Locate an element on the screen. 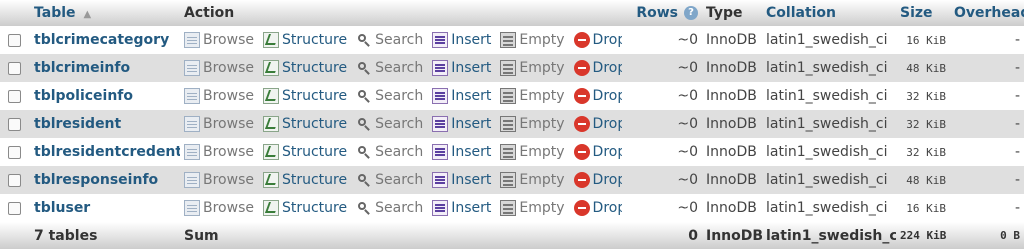 The width and height of the screenshot is (1024, 252). help-icon: ? is located at coordinates (691, 13).